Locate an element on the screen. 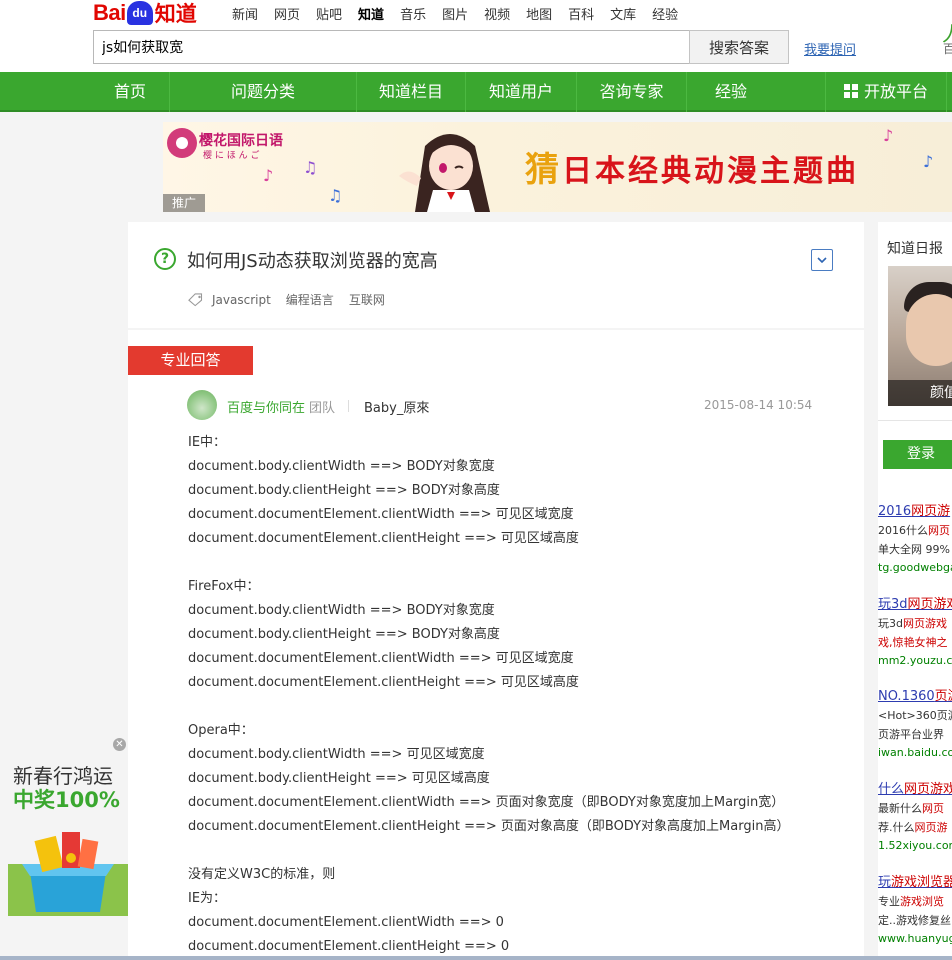 The width and height of the screenshot is (952, 960). team-label: 团队 is located at coordinates (322, 408).